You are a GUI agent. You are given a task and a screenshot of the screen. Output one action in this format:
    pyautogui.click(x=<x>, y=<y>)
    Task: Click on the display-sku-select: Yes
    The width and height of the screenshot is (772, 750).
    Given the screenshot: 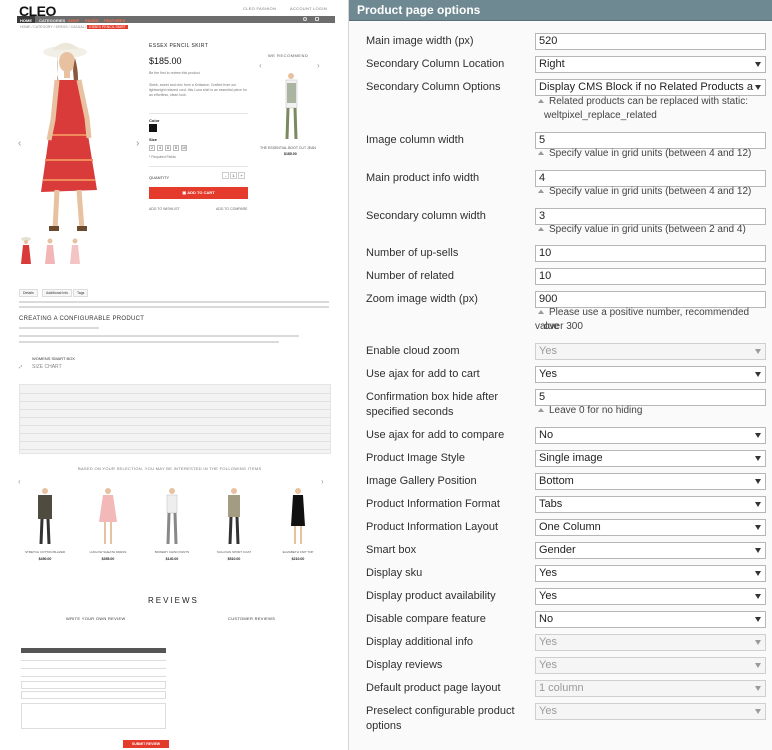 What is the action you would take?
    pyautogui.click(x=650, y=573)
    